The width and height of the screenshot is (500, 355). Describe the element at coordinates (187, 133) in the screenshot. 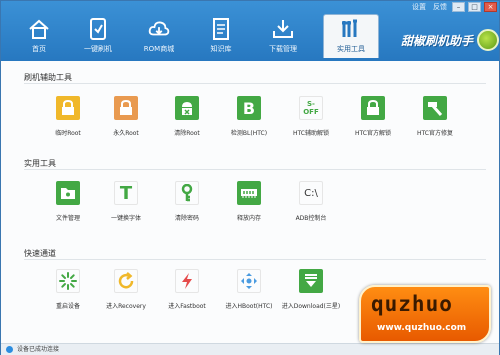

I see `tool-clear-root-label: 清除Root` at that location.